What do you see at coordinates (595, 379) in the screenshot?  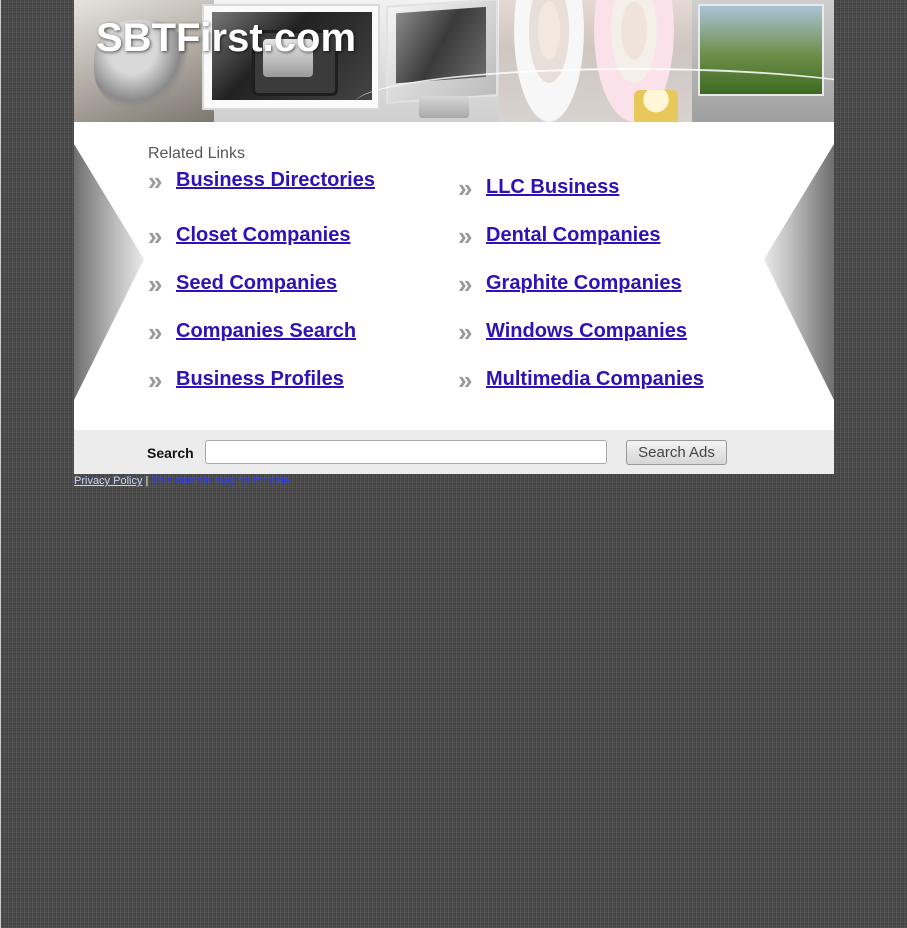 I see `related-link: Multimedia Companies` at bounding box center [595, 379].